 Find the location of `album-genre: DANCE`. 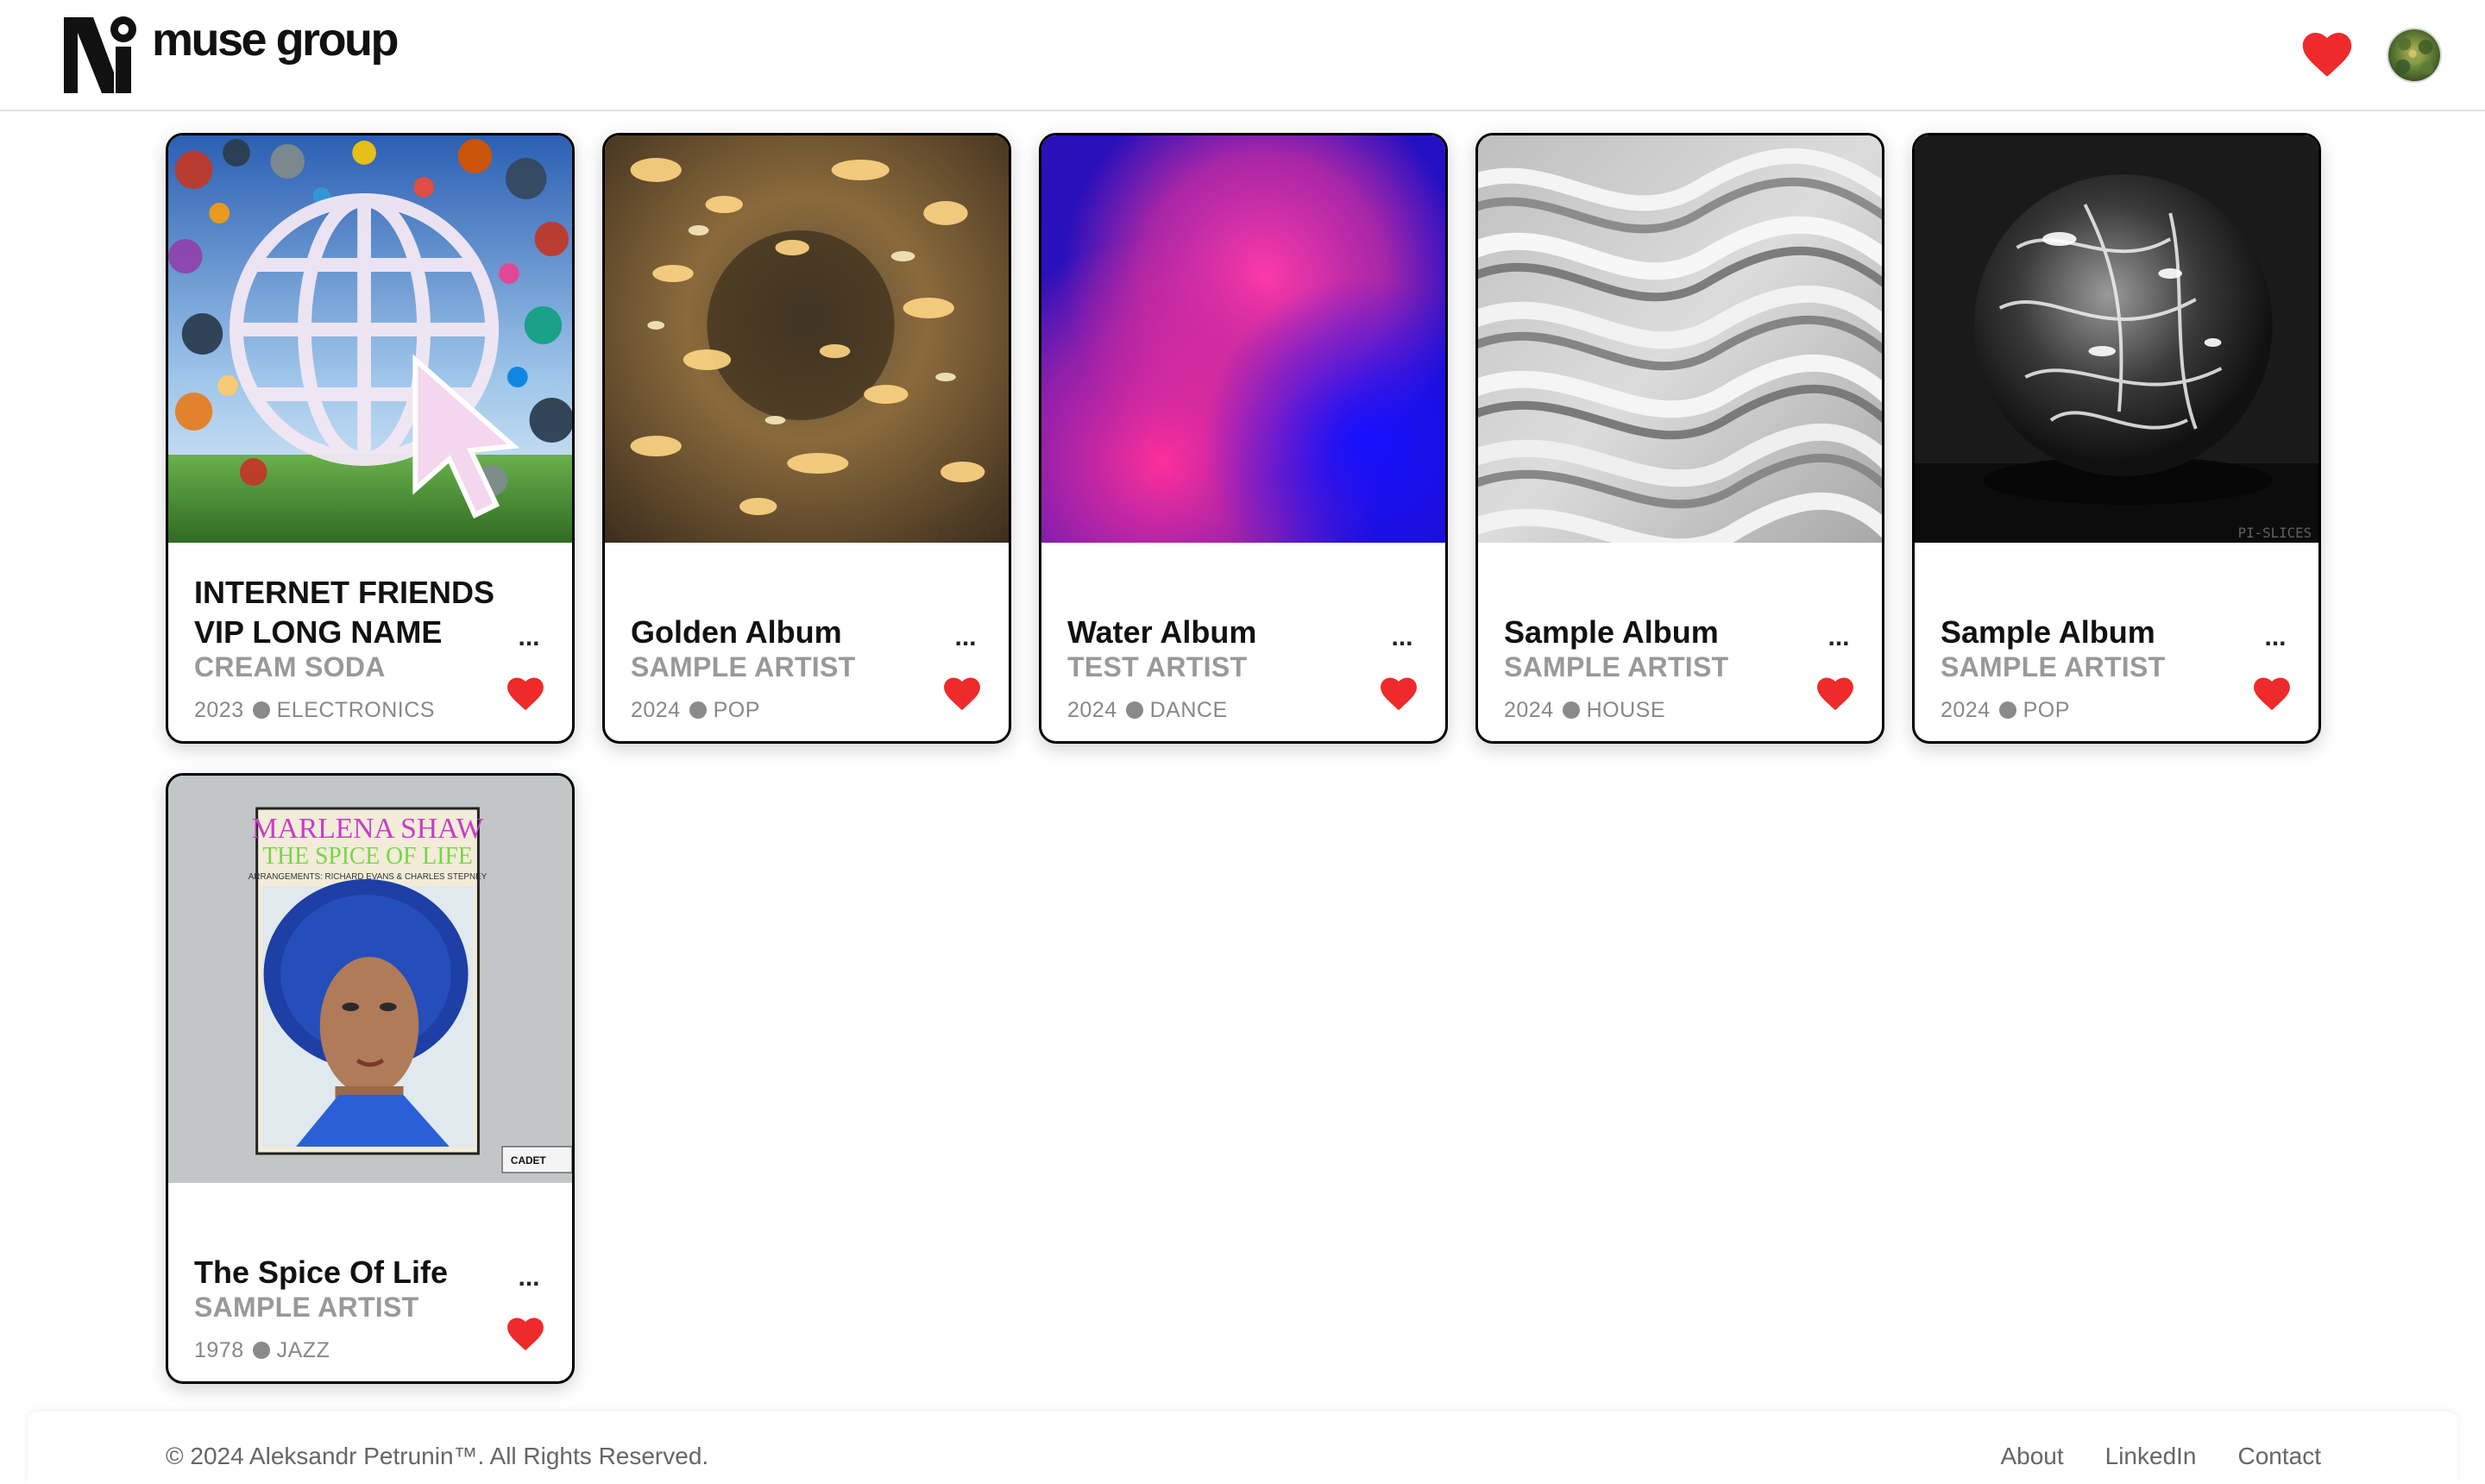

album-genre: DANCE is located at coordinates (1188, 710).